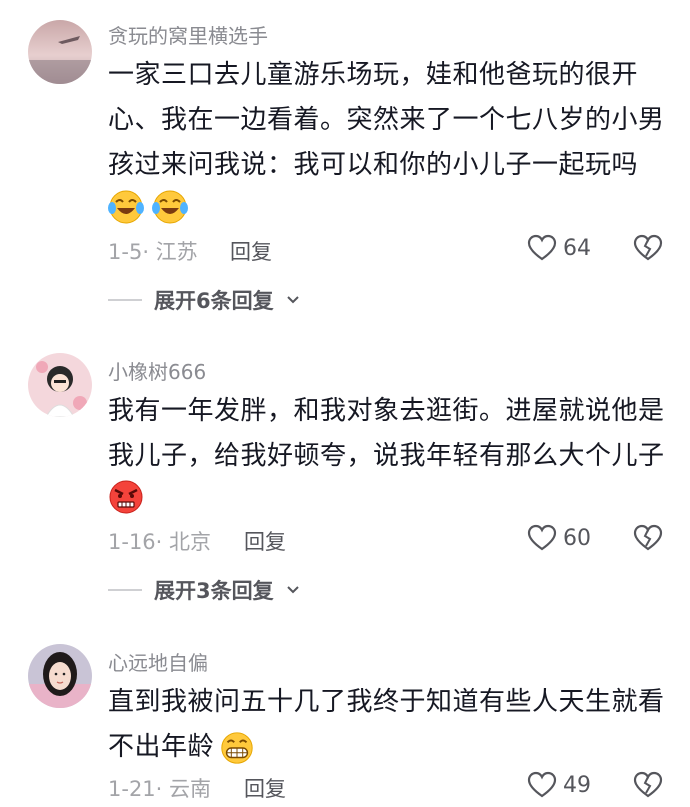 This screenshot has width=690, height=807. I want to click on expand-replies: 展开3条回复, so click(204, 590).